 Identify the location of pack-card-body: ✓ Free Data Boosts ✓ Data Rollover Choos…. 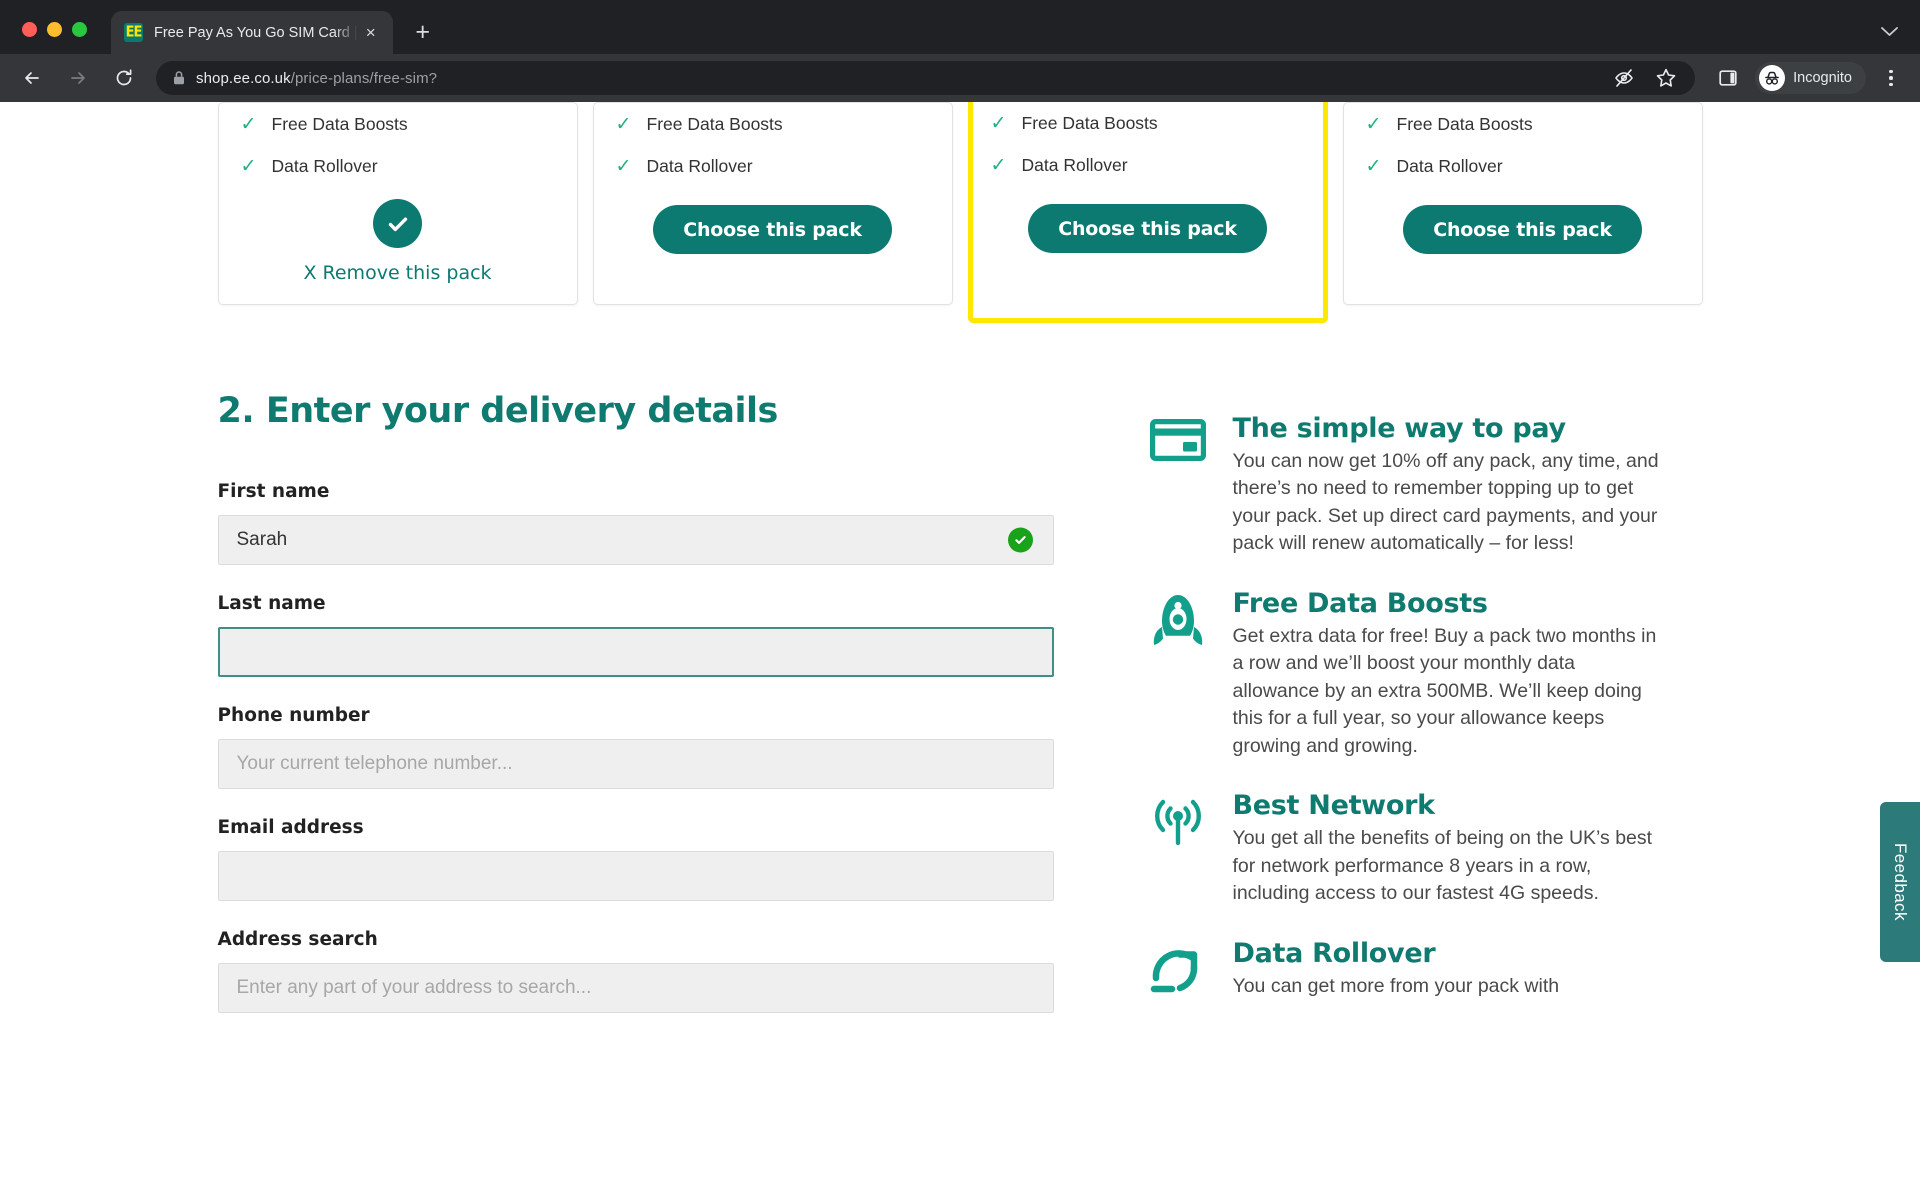
(1147, 197).